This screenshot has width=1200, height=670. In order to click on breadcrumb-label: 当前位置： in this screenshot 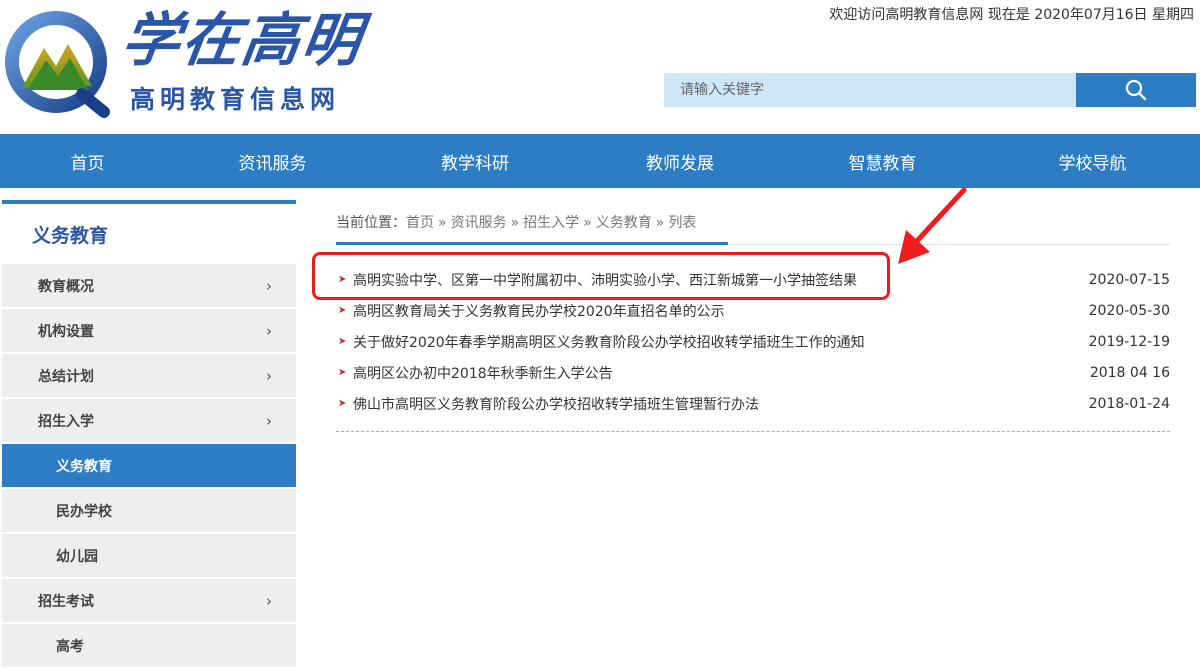, I will do `click(371, 223)`.